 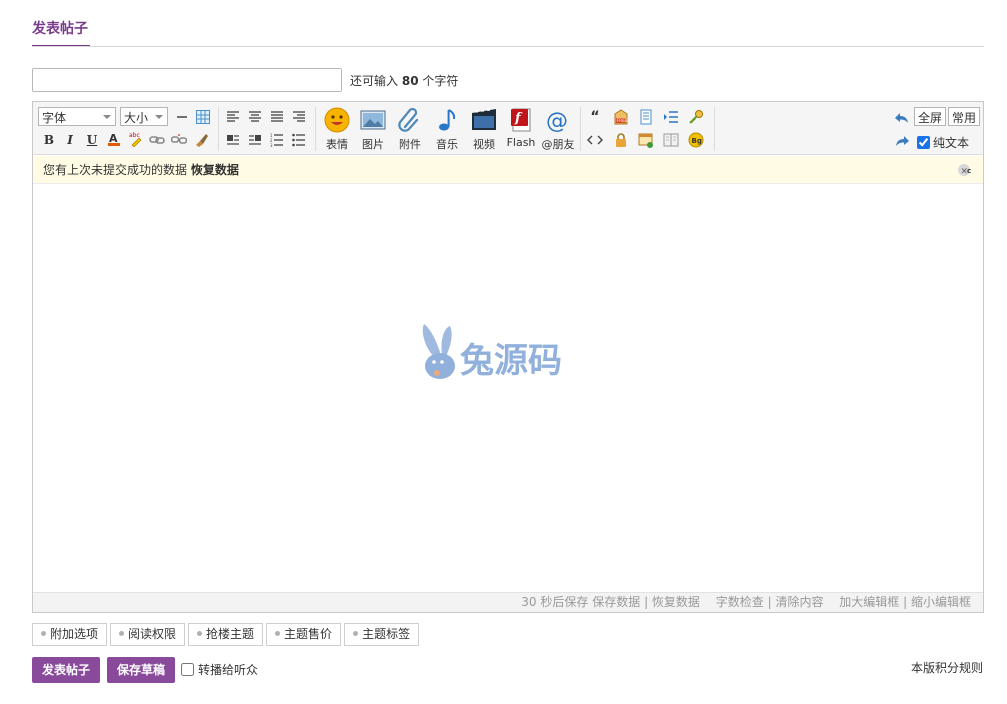 What do you see at coordinates (92, 140) in the screenshot?
I see `underline-icon: U` at bounding box center [92, 140].